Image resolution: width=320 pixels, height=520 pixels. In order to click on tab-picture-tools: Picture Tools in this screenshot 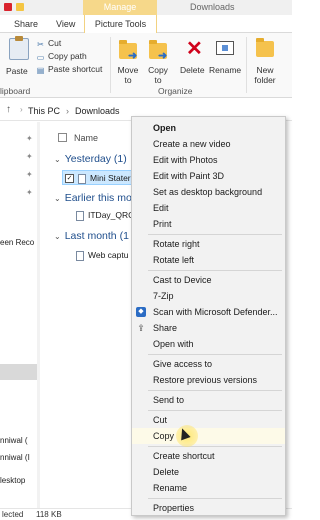, I will do `click(120, 24)`.